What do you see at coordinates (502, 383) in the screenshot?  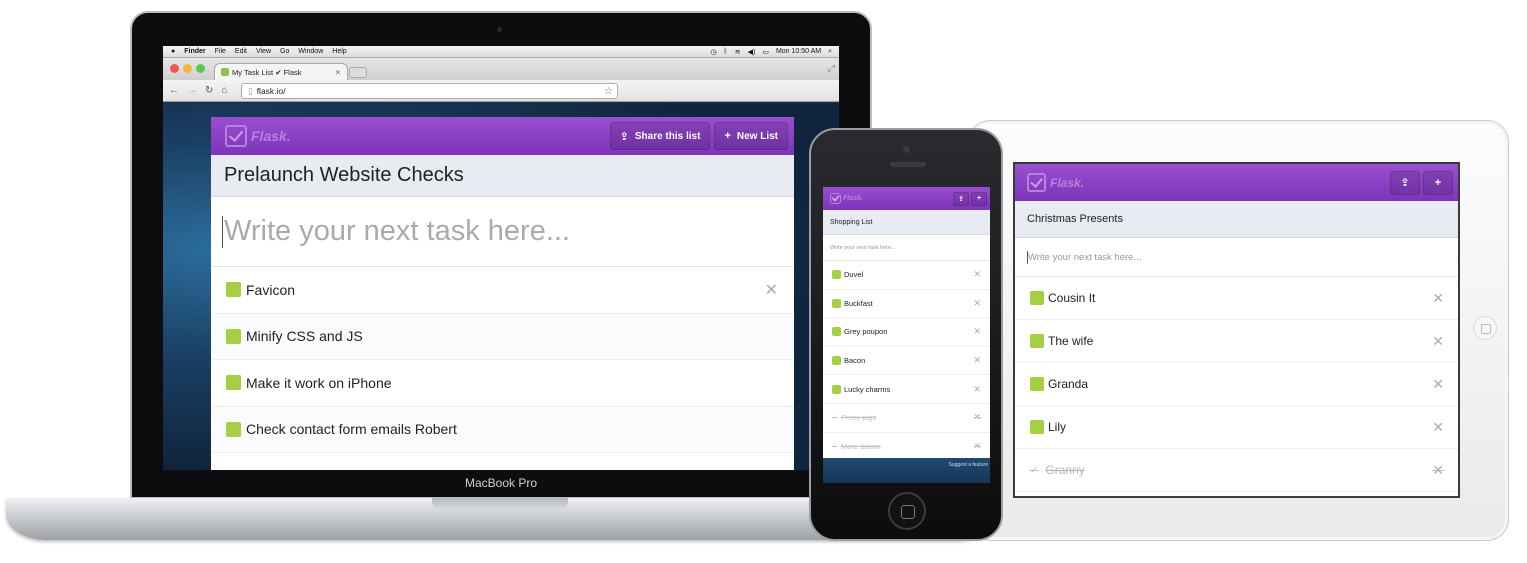 I see `task-row: Make it work on iPhone` at bounding box center [502, 383].